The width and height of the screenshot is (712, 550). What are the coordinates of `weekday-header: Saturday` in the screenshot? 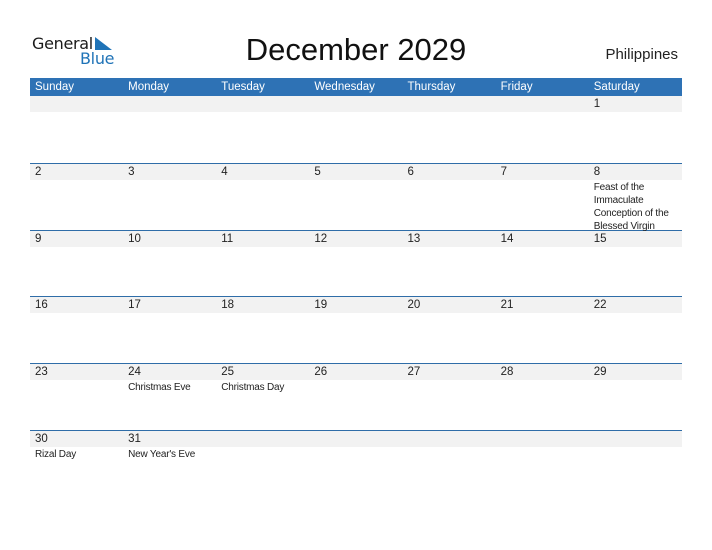 It's located at (616, 87).